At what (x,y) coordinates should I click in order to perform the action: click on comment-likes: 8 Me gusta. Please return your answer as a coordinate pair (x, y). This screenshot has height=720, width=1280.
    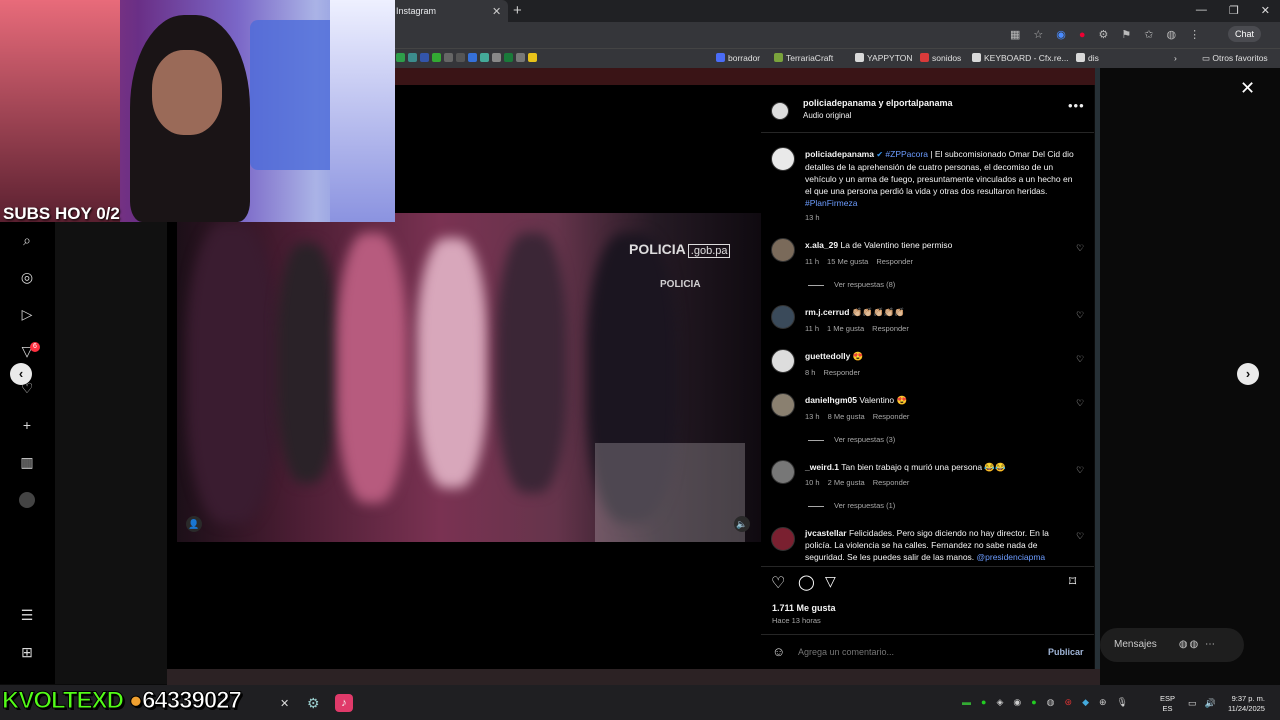
    Looking at the image, I should click on (846, 416).